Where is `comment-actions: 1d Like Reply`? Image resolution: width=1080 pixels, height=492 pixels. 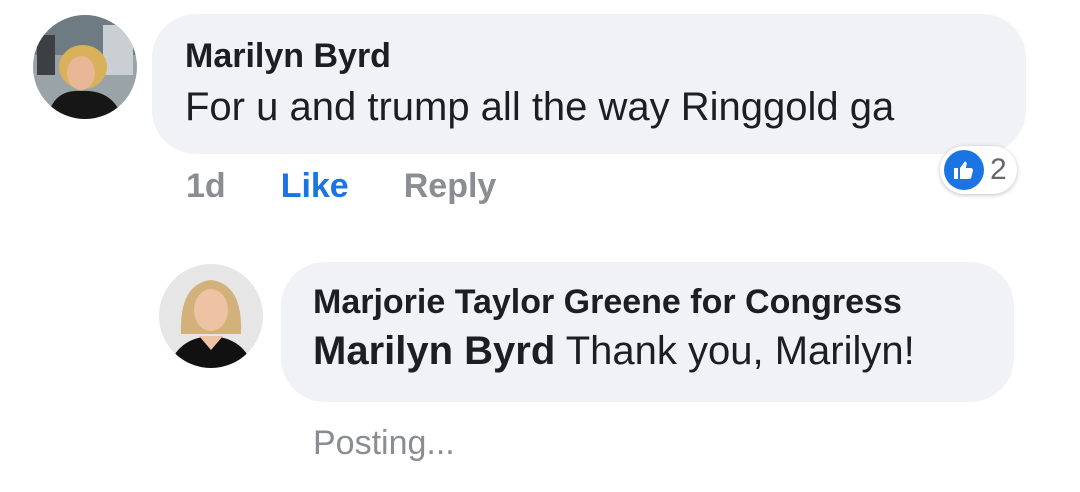 comment-actions: 1d Like Reply is located at coordinates (341, 186).